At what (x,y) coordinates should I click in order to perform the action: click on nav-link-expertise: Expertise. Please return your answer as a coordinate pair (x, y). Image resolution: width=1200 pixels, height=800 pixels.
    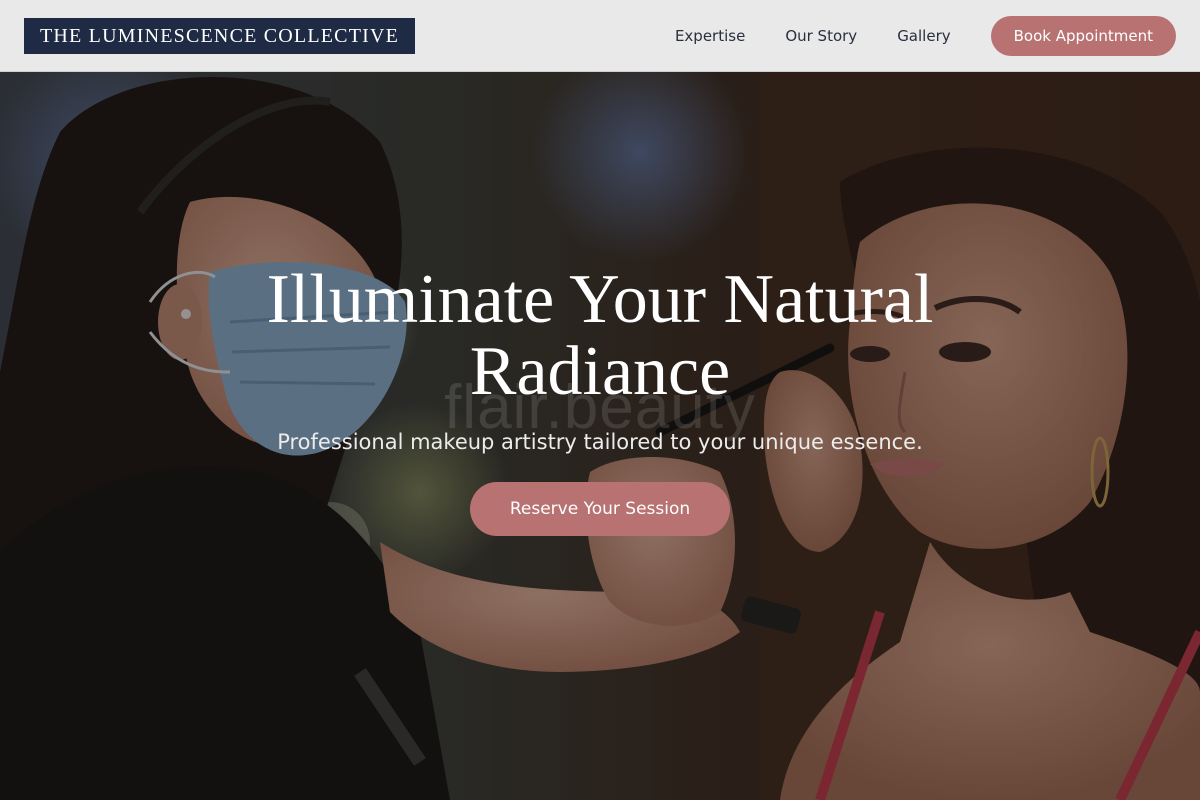
    Looking at the image, I should click on (710, 36).